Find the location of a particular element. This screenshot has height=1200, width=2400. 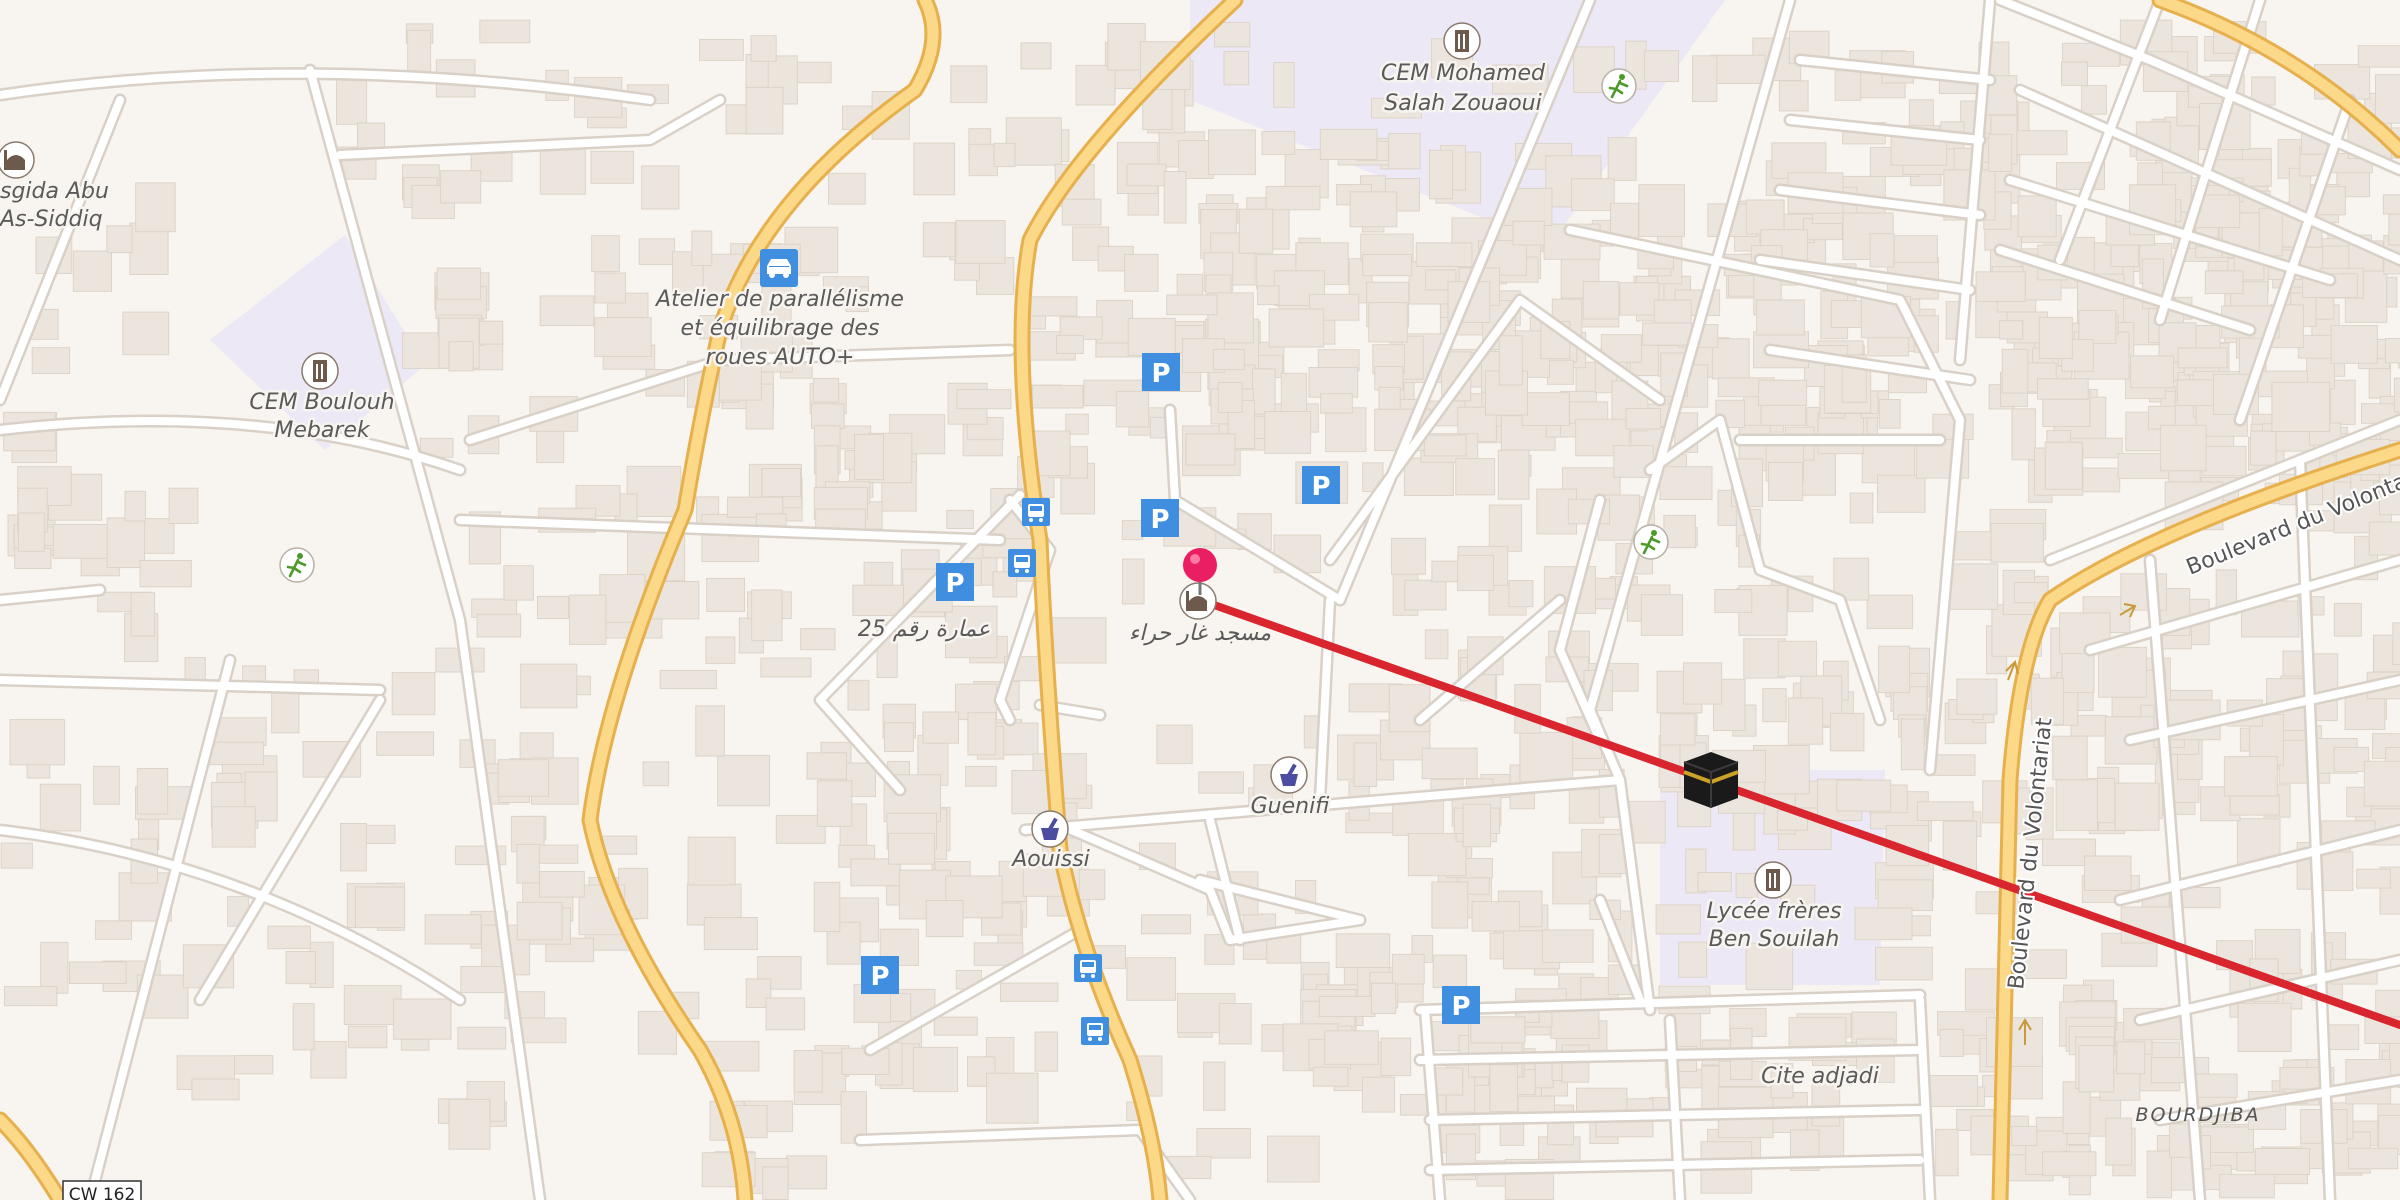

label-mosque-abu: sgida Abu is located at coordinates (54, 191).